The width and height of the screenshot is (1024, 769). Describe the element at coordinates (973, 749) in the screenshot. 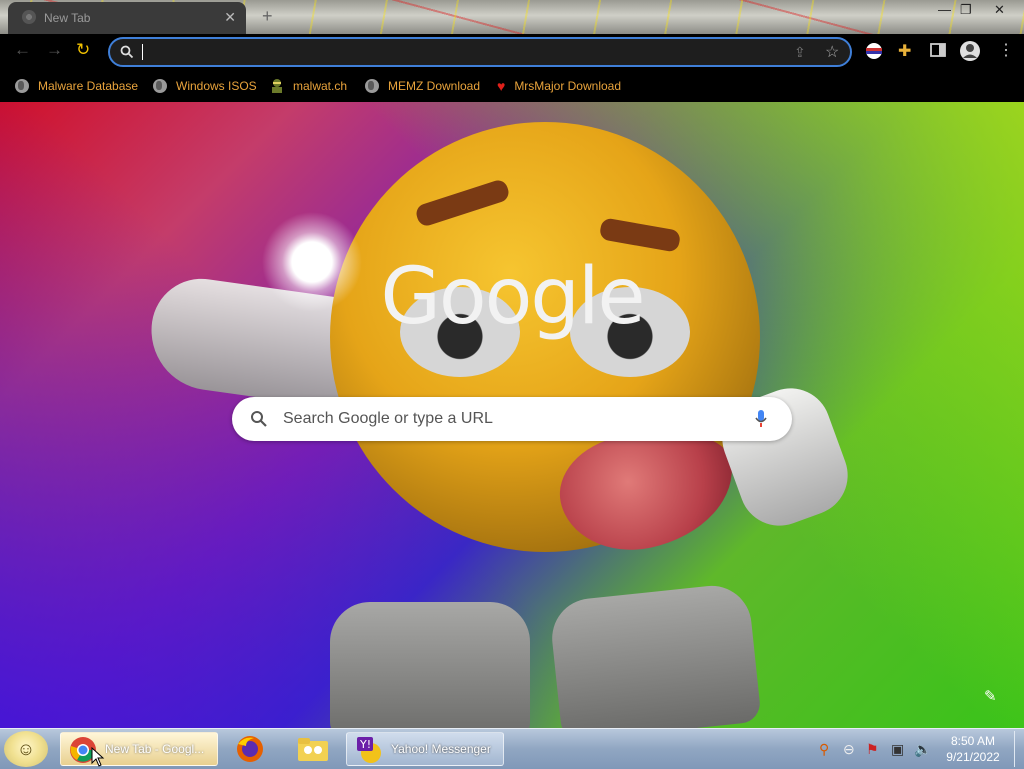

I see `taskbar-clock: 8:50 AM 9/21/2022` at that location.